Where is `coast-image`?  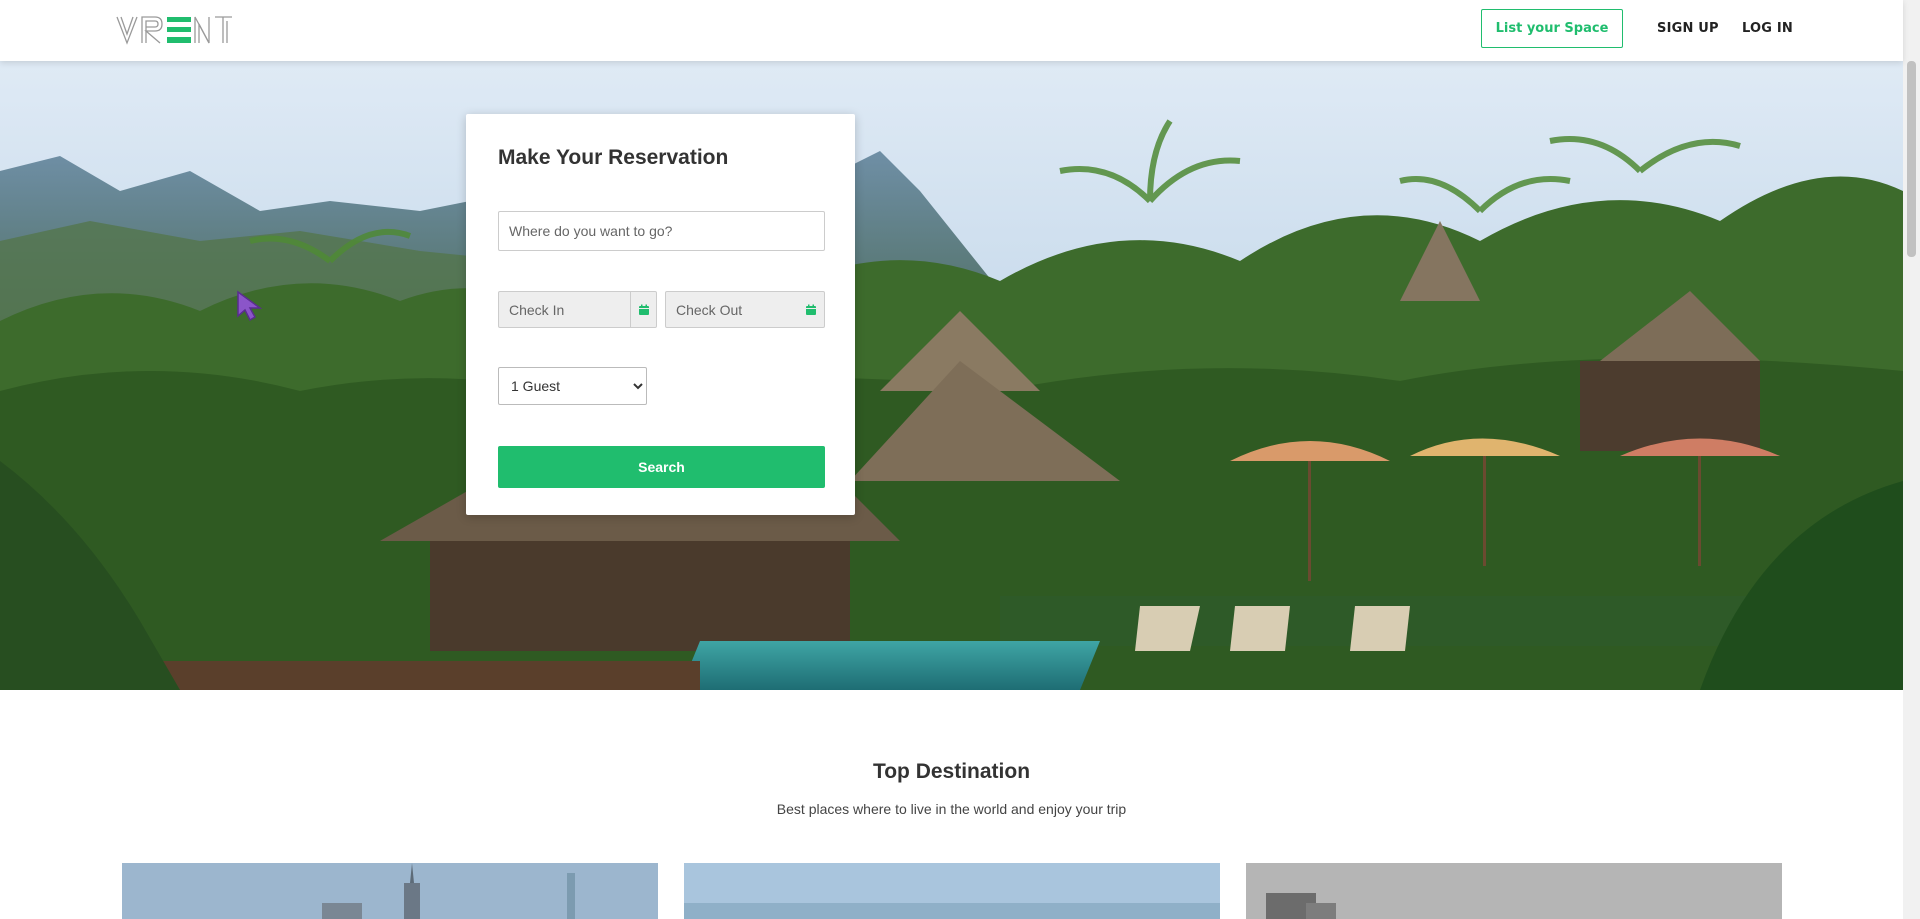 coast-image is located at coordinates (952, 891).